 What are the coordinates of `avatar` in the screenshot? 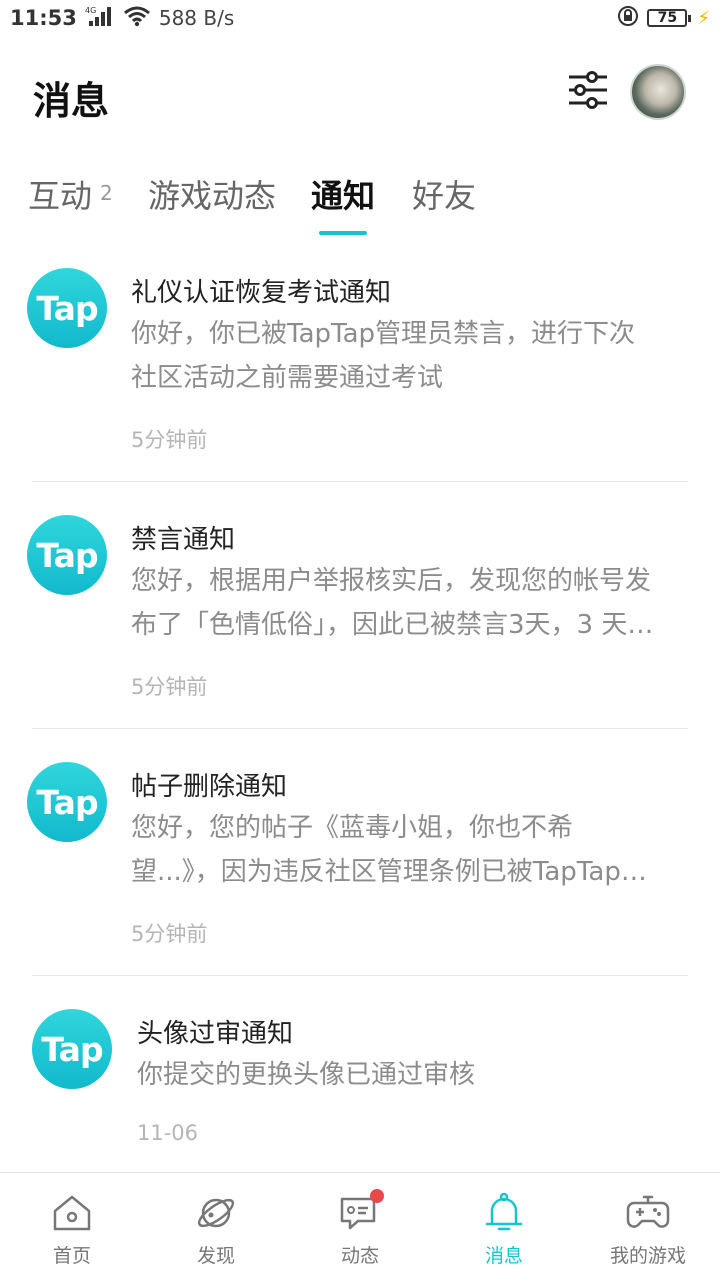 It's located at (658, 92).